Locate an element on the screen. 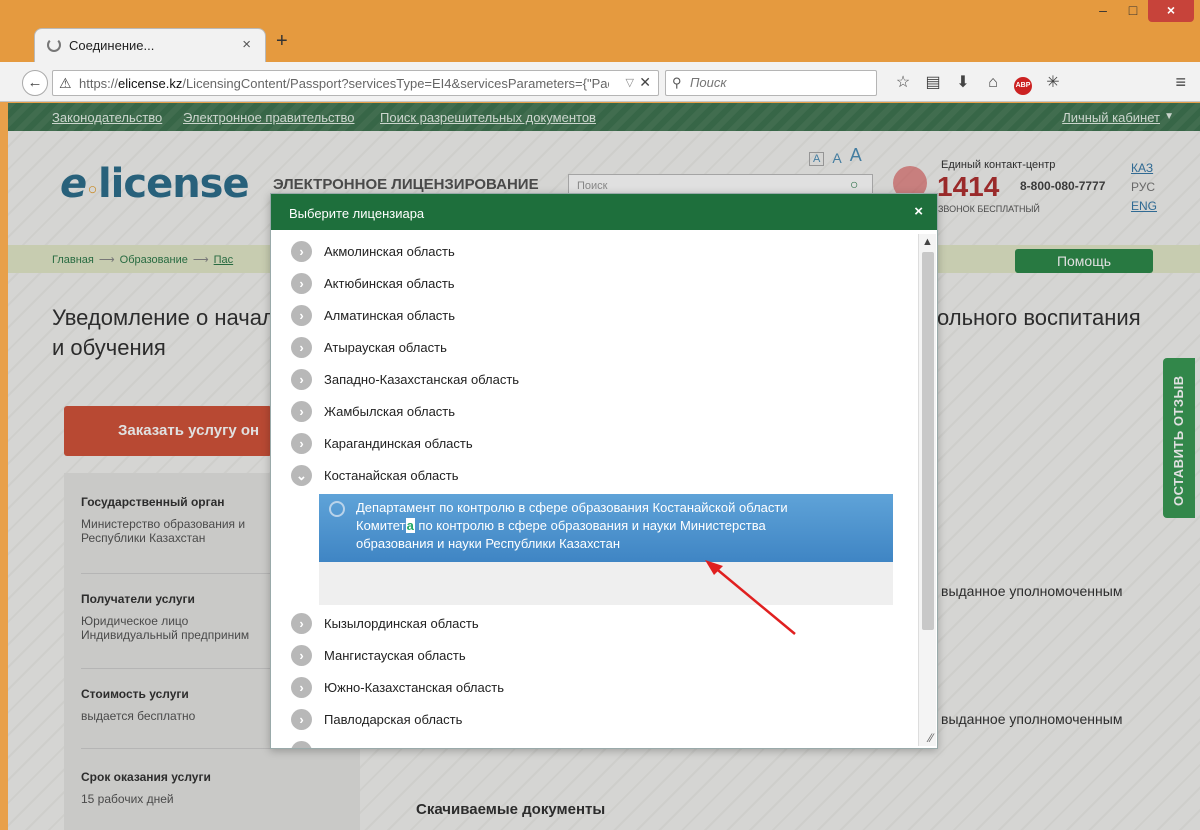  download-icon: ⬇ is located at coordinates (963, 83).